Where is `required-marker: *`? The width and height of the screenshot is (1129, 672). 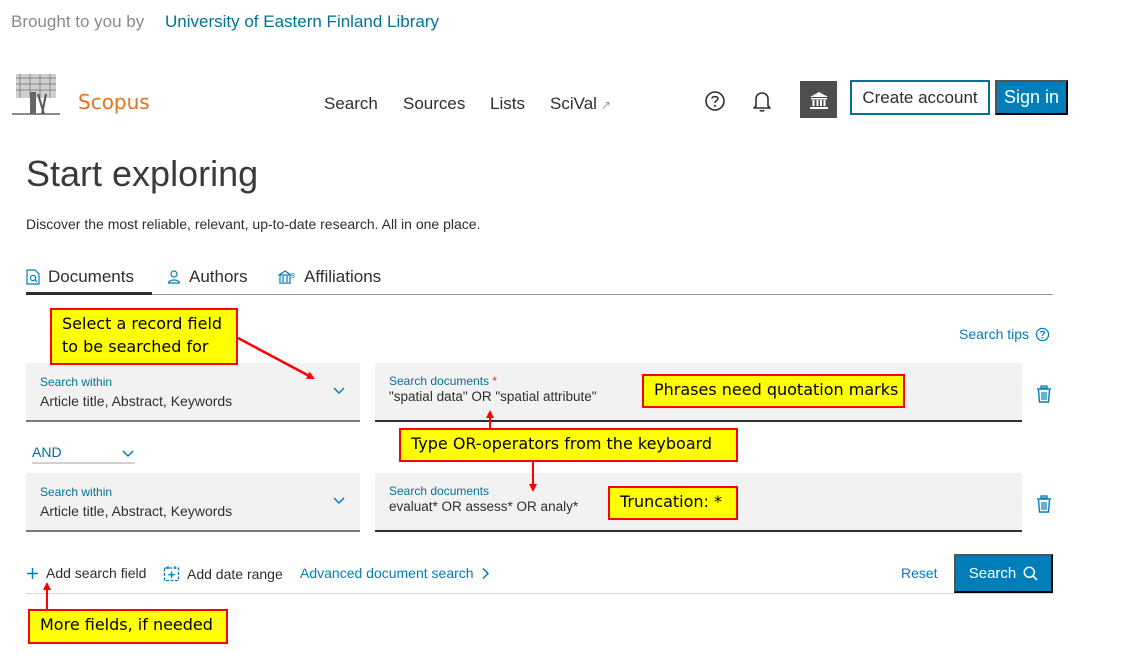 required-marker: * is located at coordinates (495, 381).